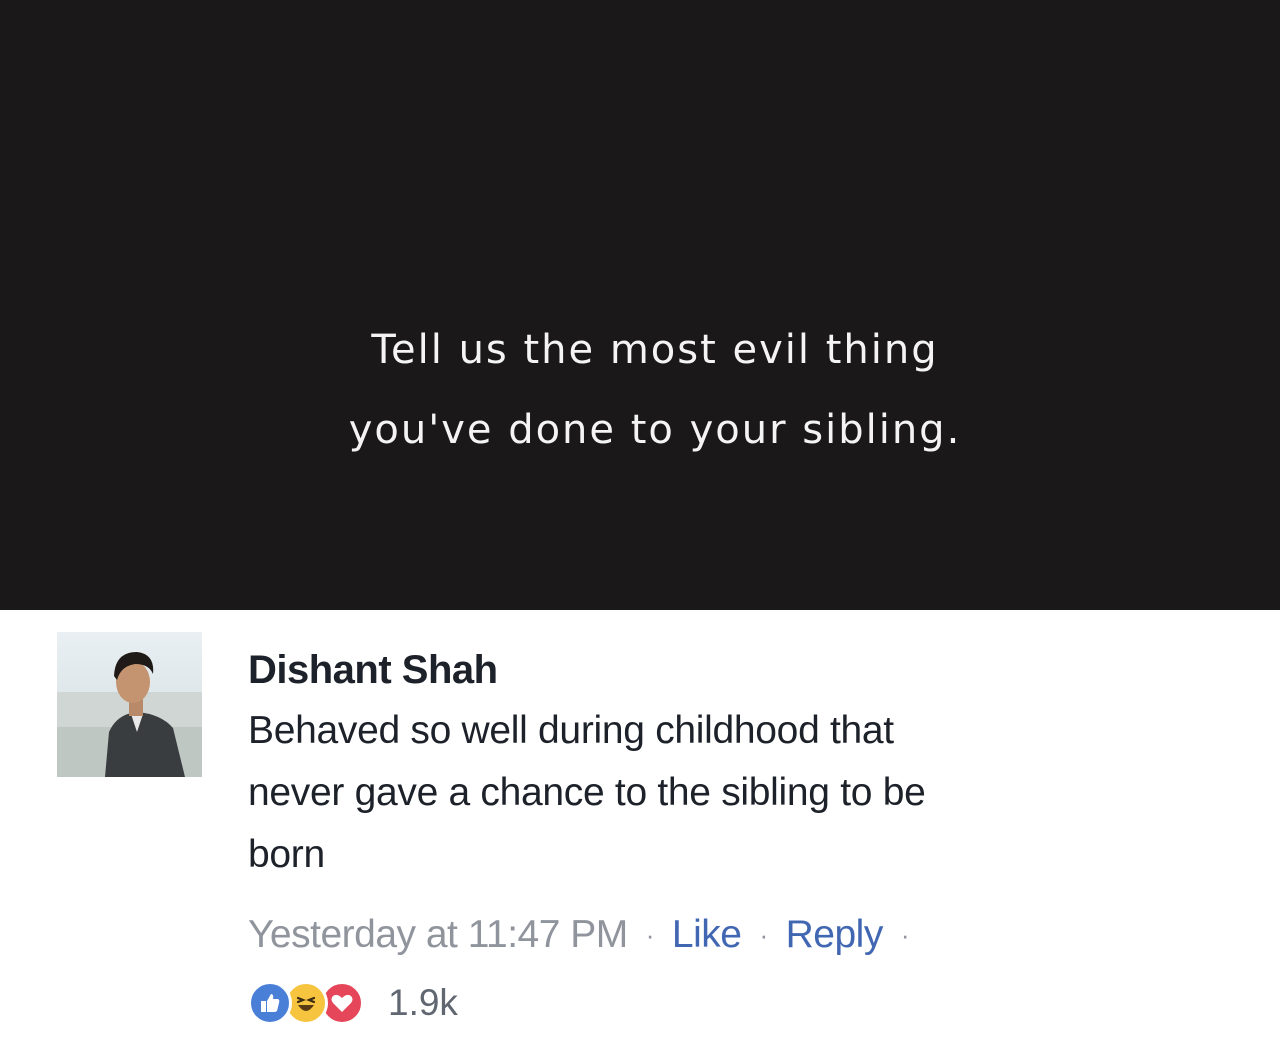  Describe the element at coordinates (587, 792) in the screenshot. I see `comment-text-line-2: never gave a chance to the sibling to be` at that location.